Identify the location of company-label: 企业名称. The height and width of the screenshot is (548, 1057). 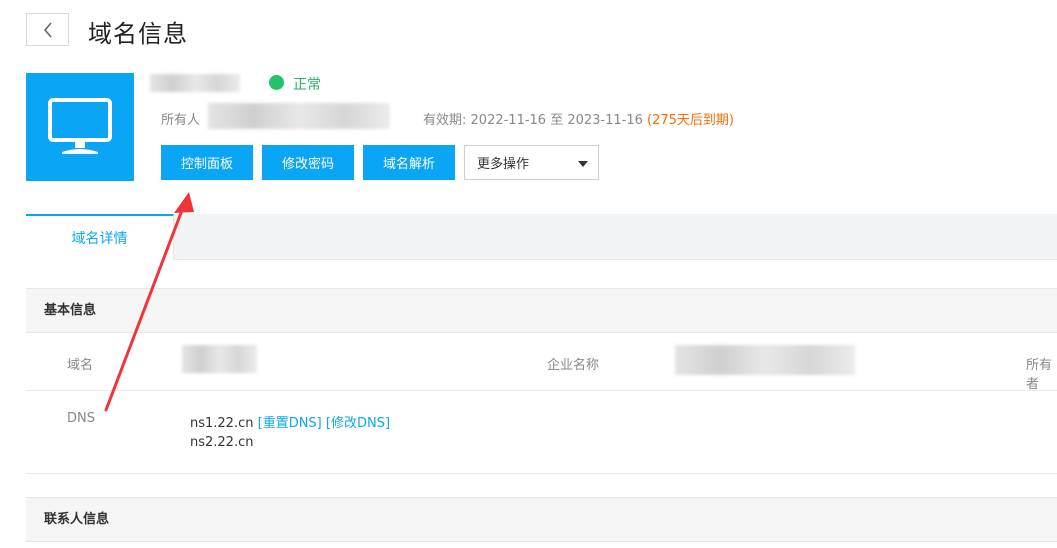
(573, 365).